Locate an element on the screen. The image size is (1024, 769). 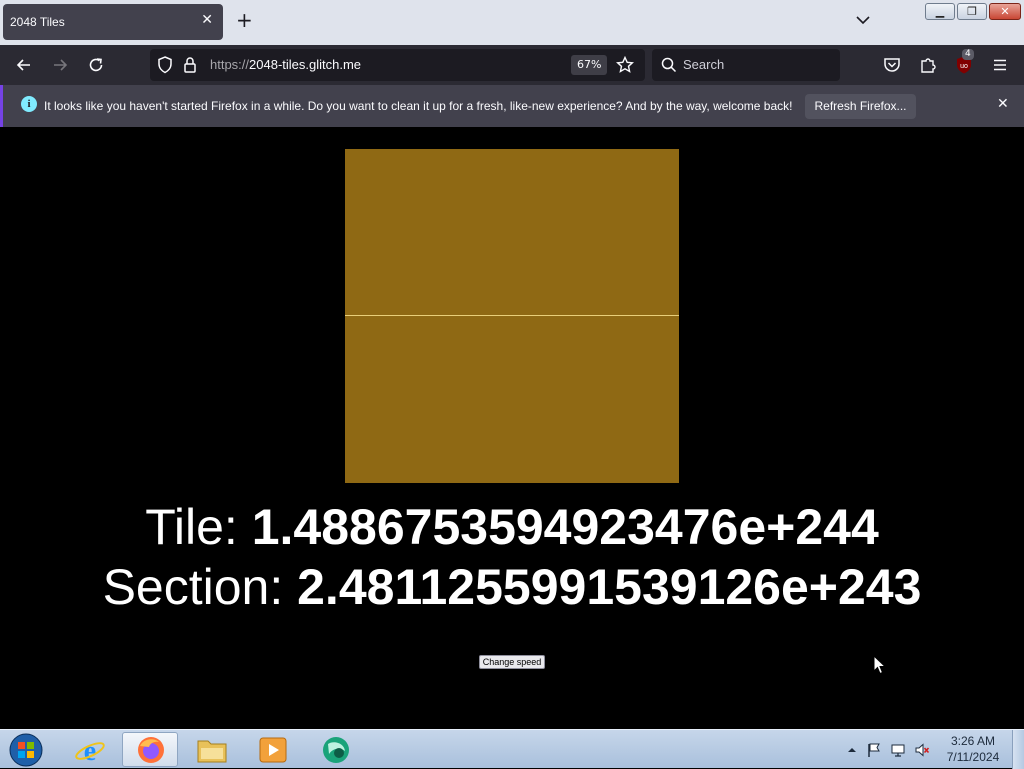
list-all-tabs-icon is located at coordinates (863, 20).